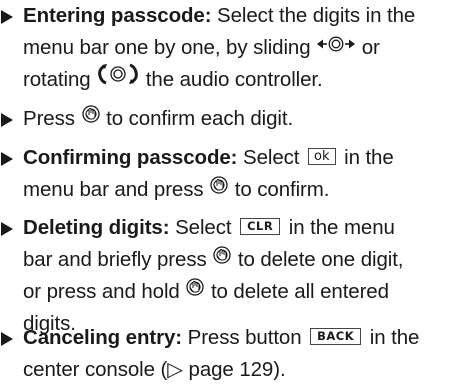  What do you see at coordinates (242, 337) in the screenshot?
I see `item-text: Press button` at bounding box center [242, 337].